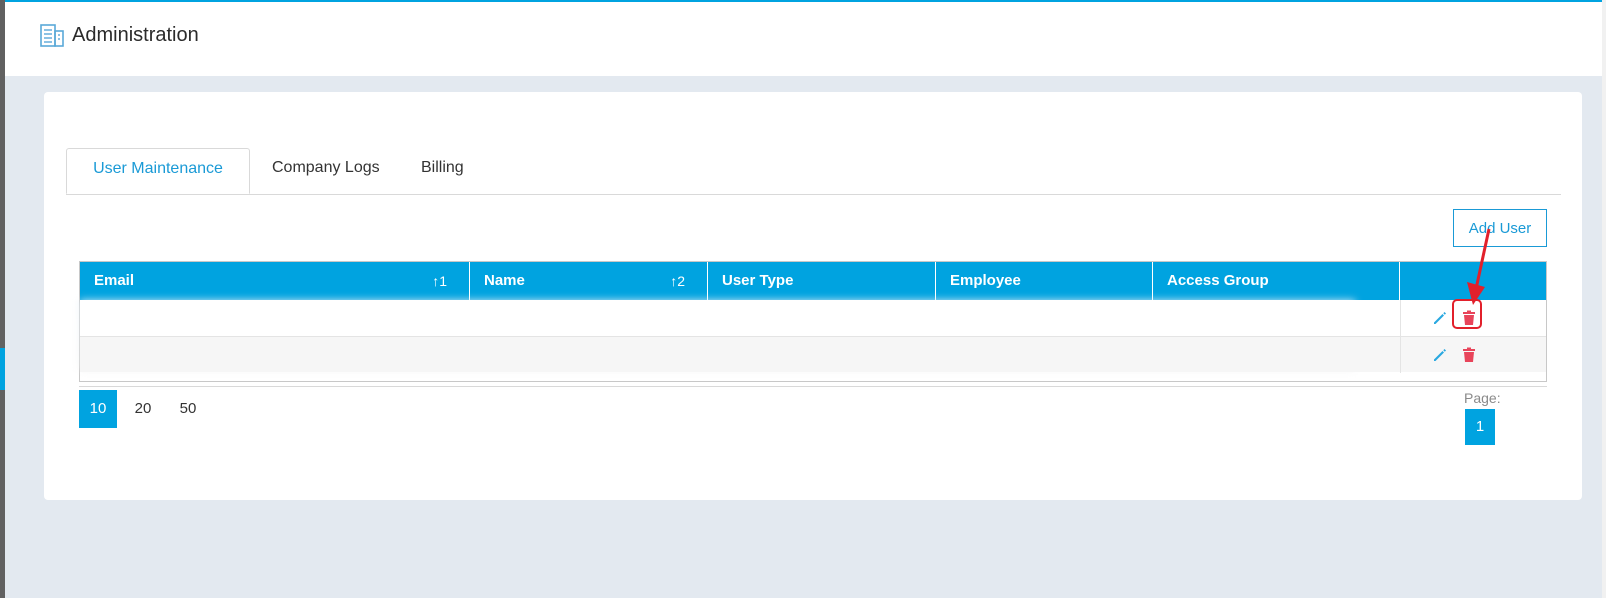  Describe the element at coordinates (1473, 281) in the screenshot. I see `column-header-actions` at that location.